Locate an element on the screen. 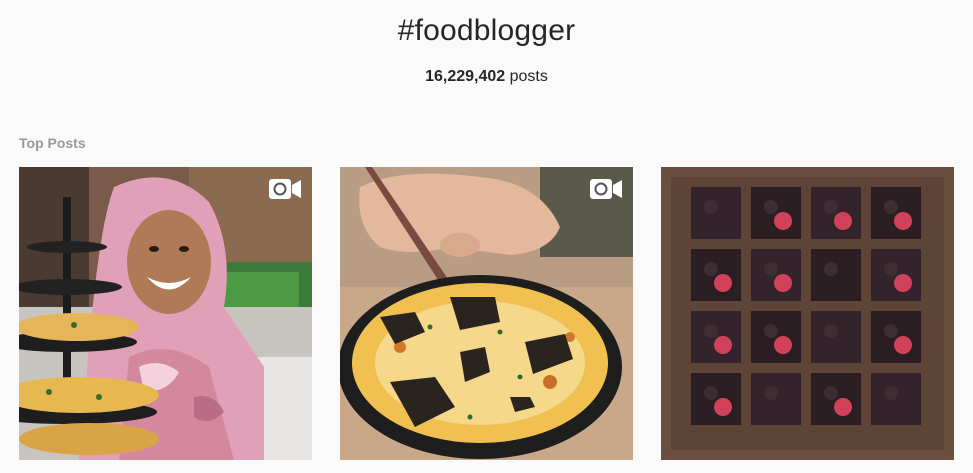 The width and height of the screenshot is (973, 473). post-count-suffix: posts is located at coordinates (526, 76).